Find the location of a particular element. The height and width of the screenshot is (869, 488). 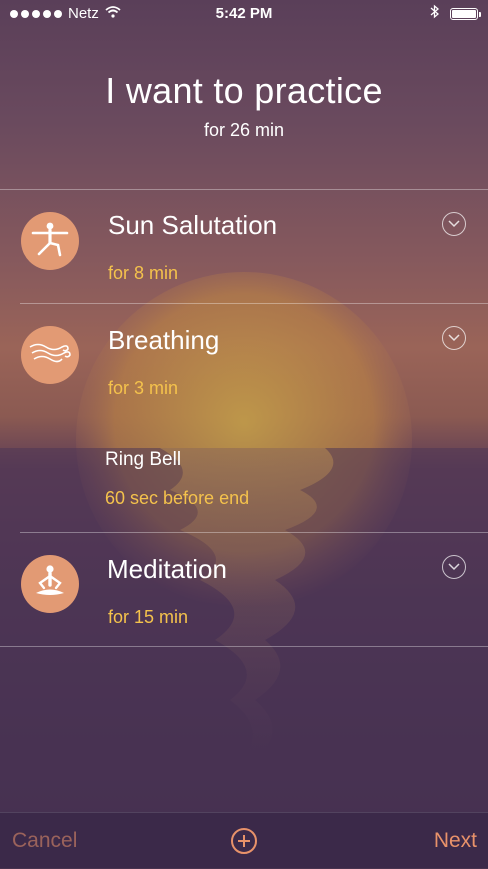

battery-icon is located at coordinates (465, 13).